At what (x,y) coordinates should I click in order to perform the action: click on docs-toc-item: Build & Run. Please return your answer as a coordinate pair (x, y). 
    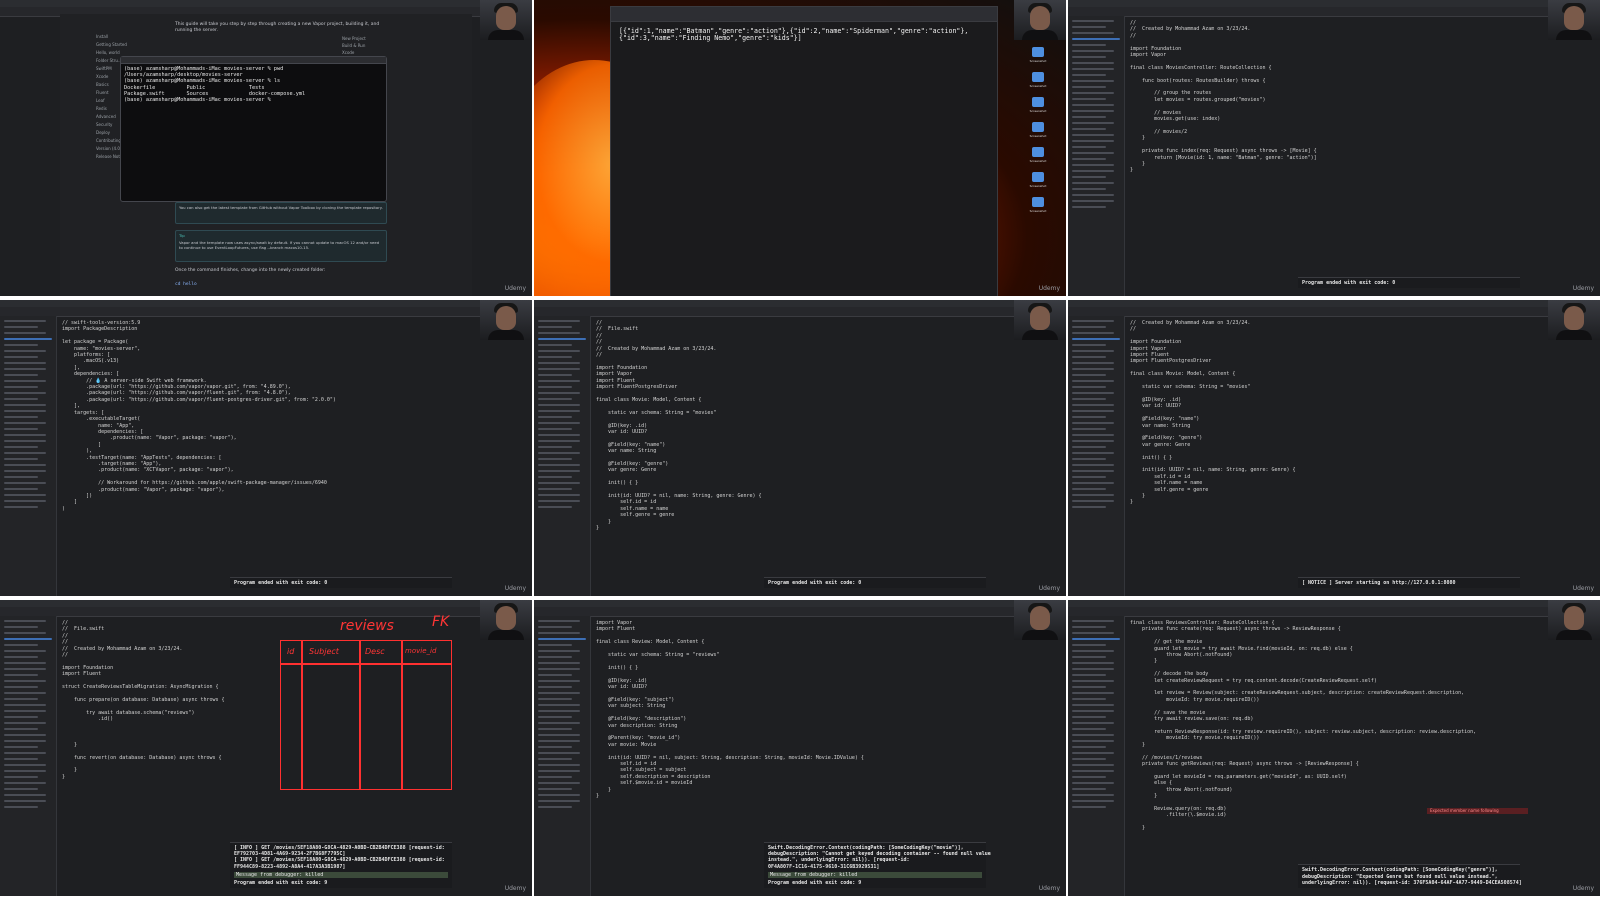
    Looking at the image, I should click on (372, 46).